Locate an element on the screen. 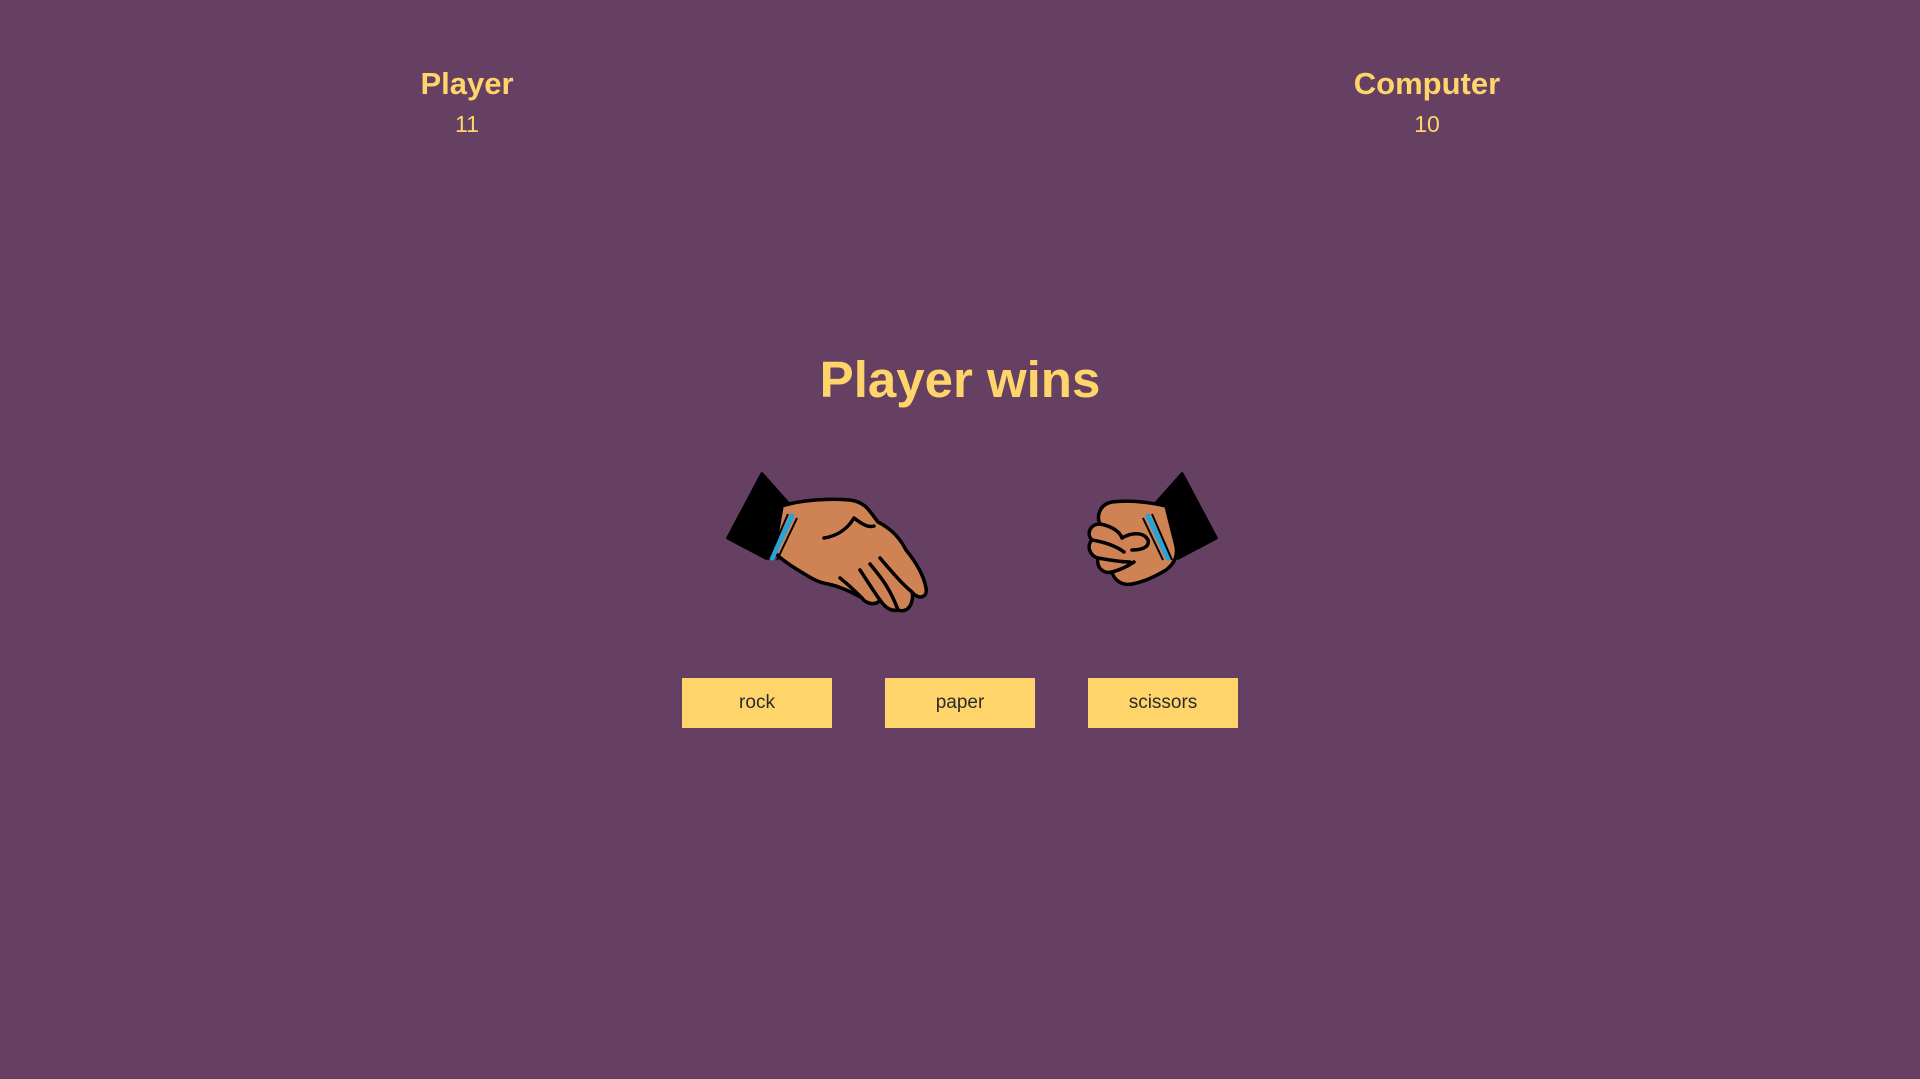 Image resolution: width=1920 pixels, height=1079 pixels. computer-score-panel: Computer 10 is located at coordinates (1427, 102).